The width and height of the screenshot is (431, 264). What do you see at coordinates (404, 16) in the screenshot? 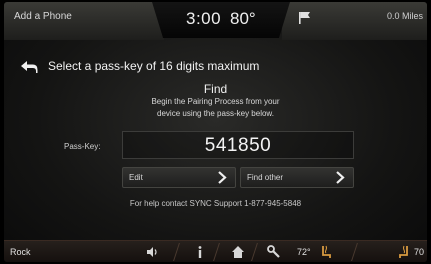
I see `range-readout: 0.0 Miles` at bounding box center [404, 16].